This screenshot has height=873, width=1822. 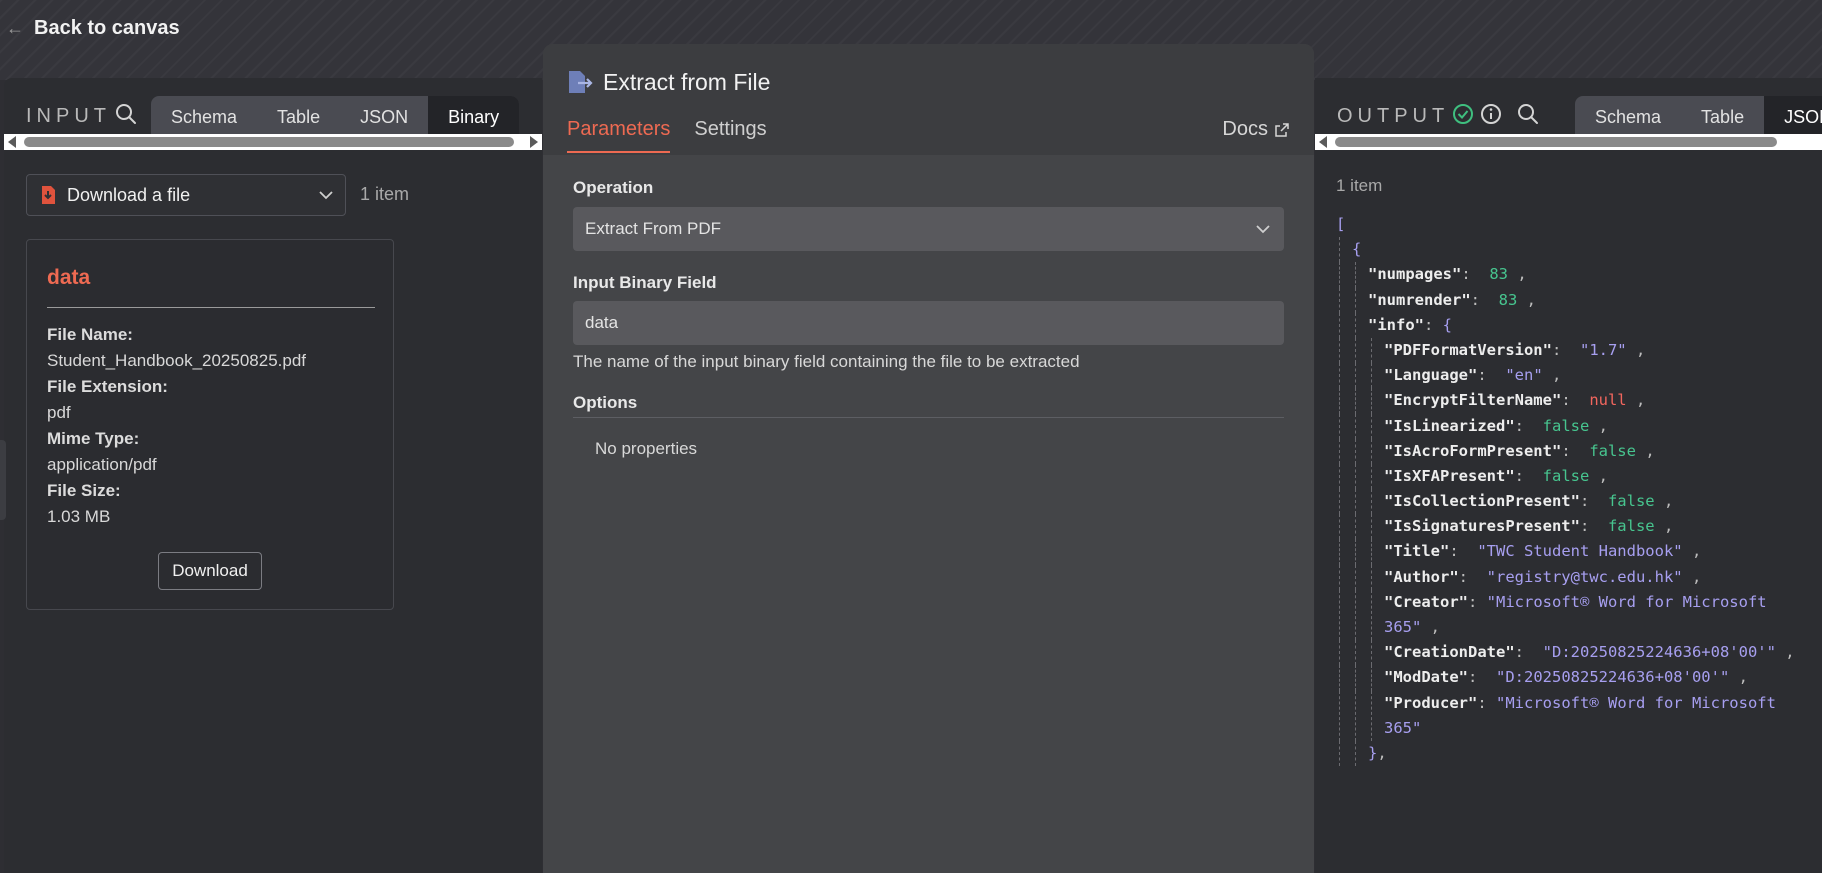 I want to click on download-file-node-icon, so click(x=48, y=195).